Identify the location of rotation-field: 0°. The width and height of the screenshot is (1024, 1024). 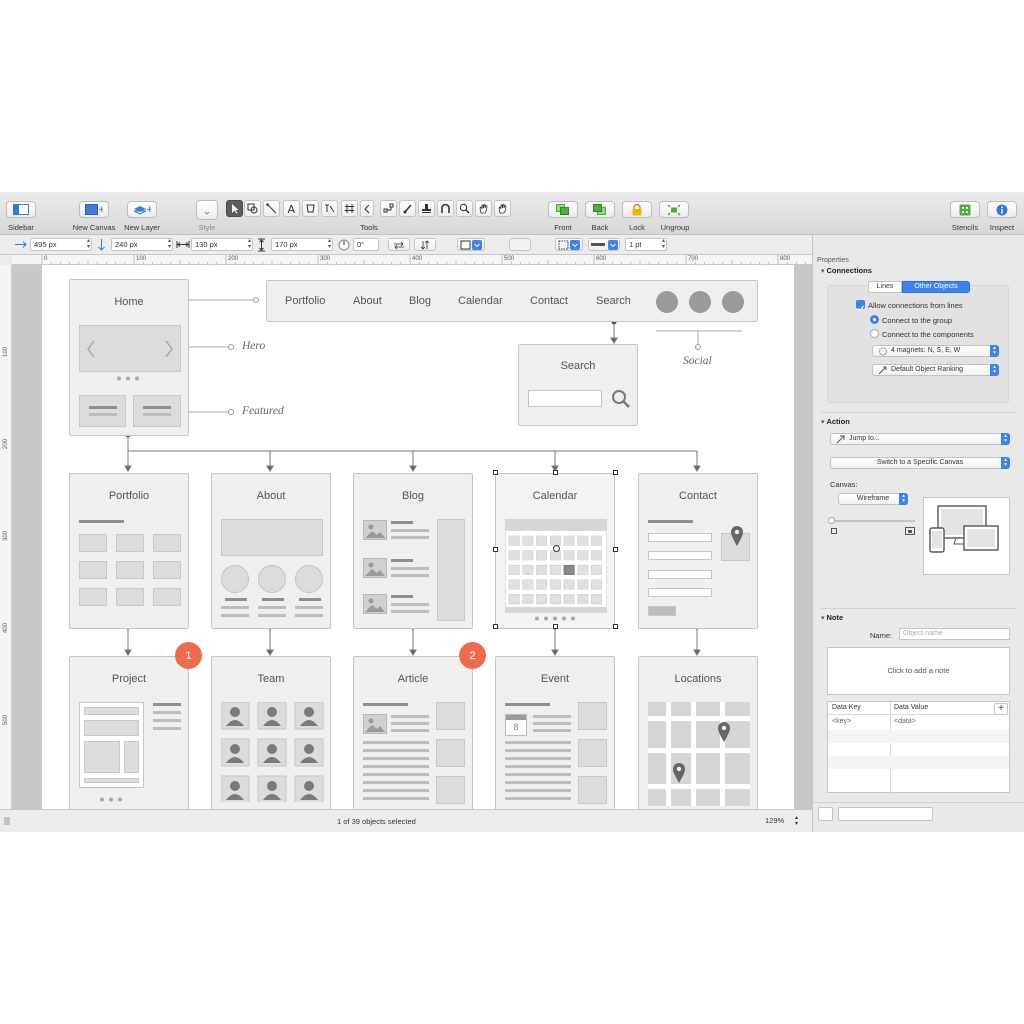
(366, 244).